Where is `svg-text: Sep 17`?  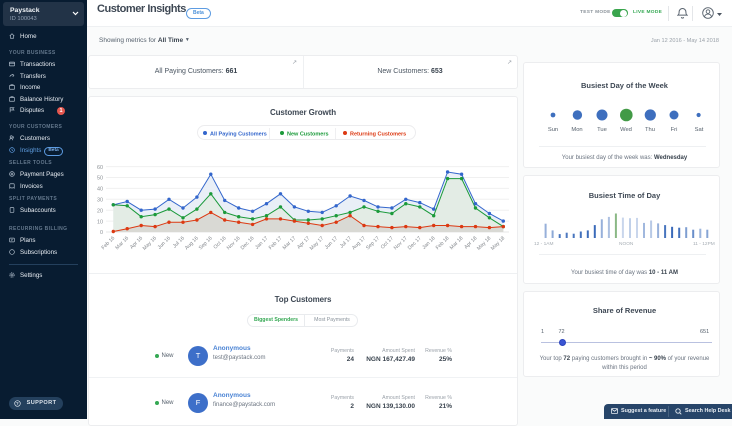
svg-text: Sep 17 is located at coordinates (373, 243).